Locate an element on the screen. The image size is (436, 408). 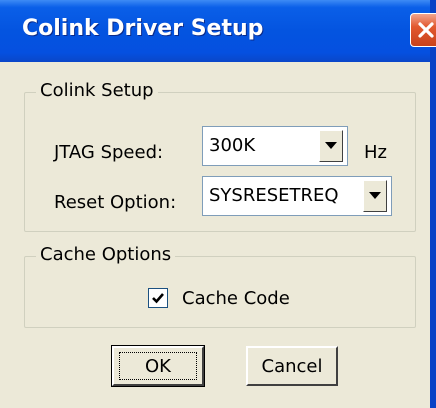
cache-code-checkbox is located at coordinates (158, 298).